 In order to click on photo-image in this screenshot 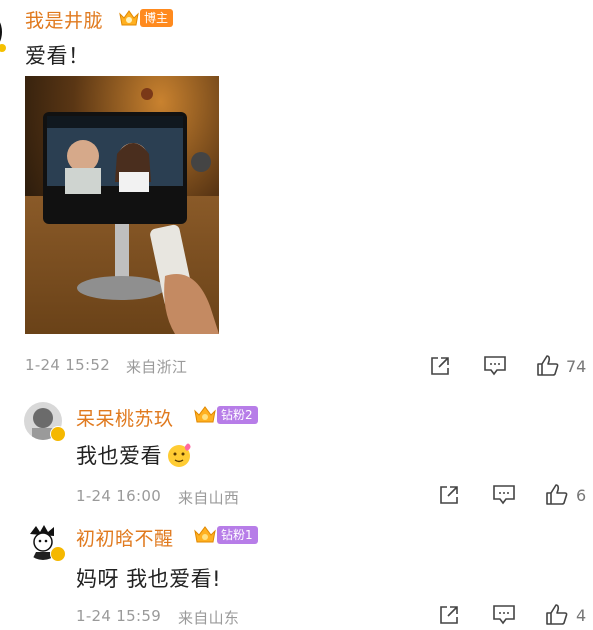, I will do `click(122, 205)`.